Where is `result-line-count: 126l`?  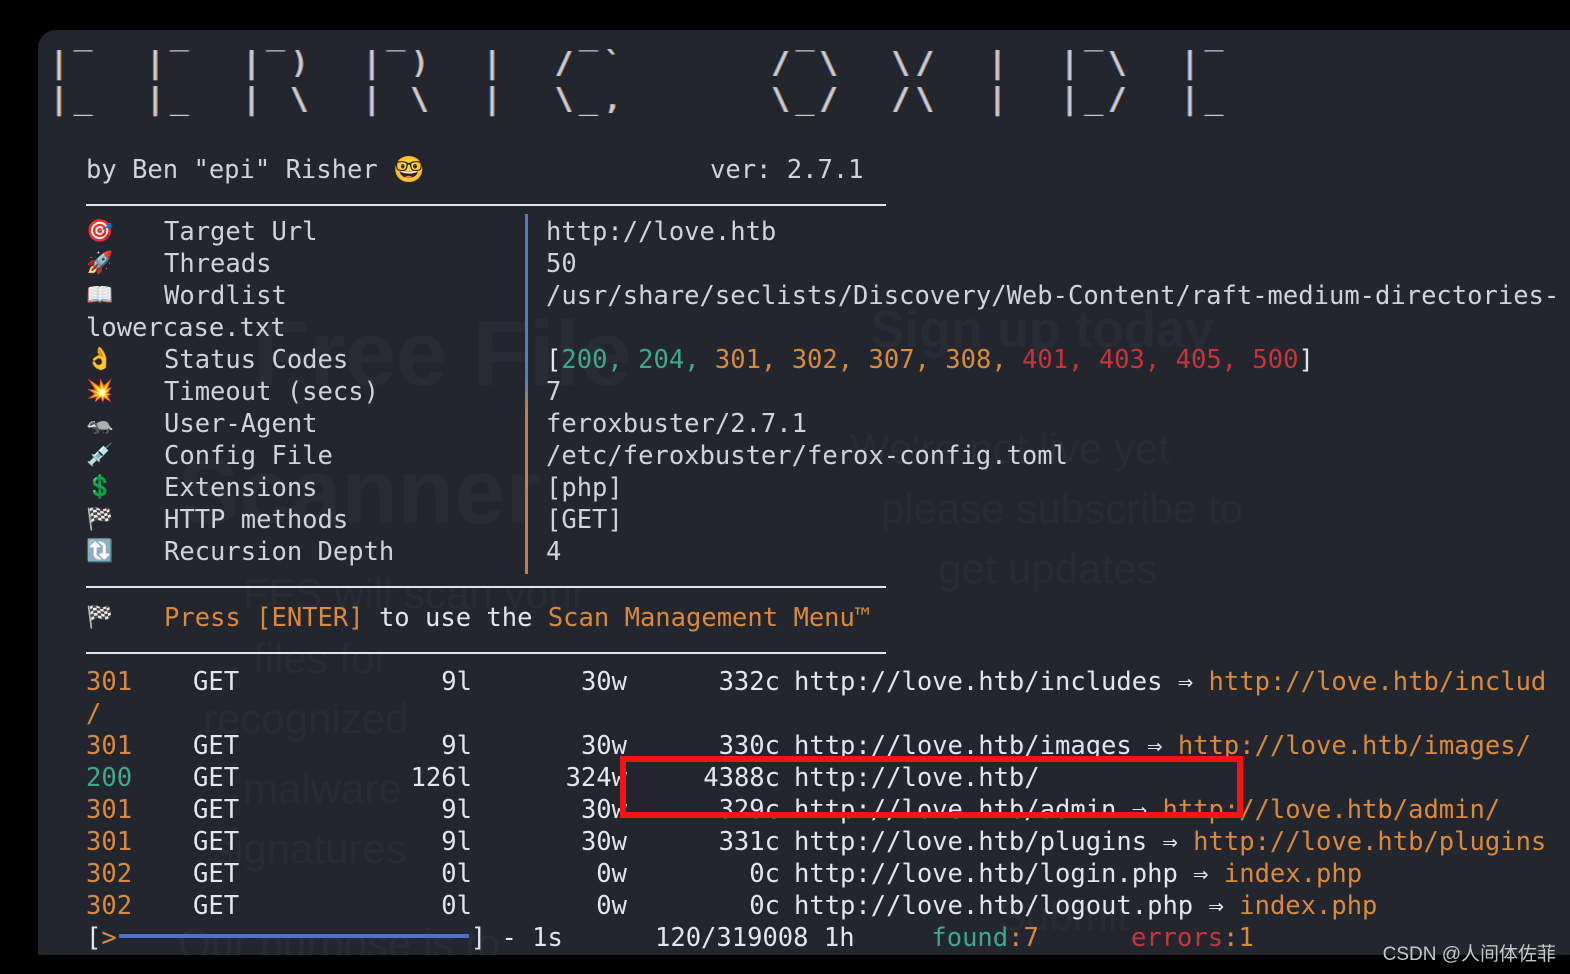
result-line-count: 126l is located at coordinates (441, 778).